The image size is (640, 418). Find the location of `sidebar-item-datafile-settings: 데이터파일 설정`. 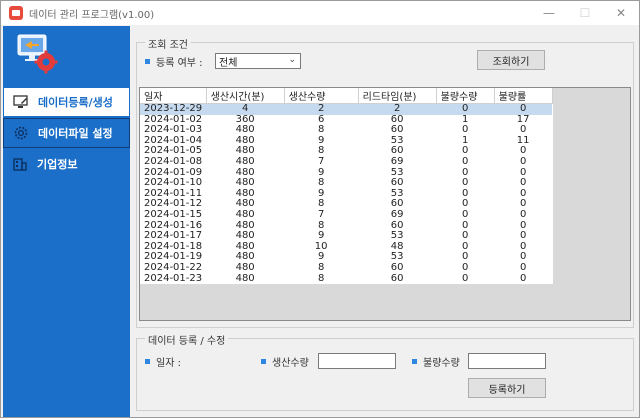

sidebar-item-datafile-settings: 데이터파일 설정 is located at coordinates (66, 133).